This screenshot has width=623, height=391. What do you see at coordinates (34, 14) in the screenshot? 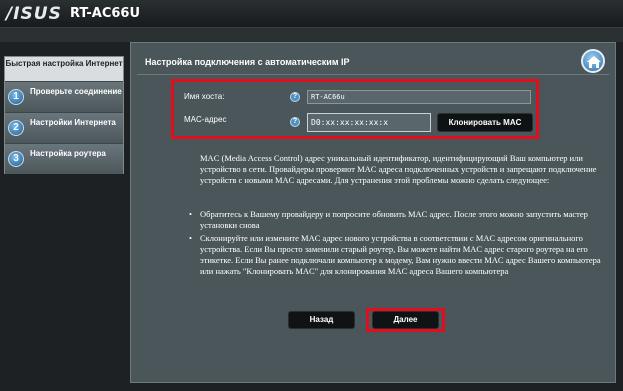
I see `brand-logo: /ISUS` at bounding box center [34, 14].